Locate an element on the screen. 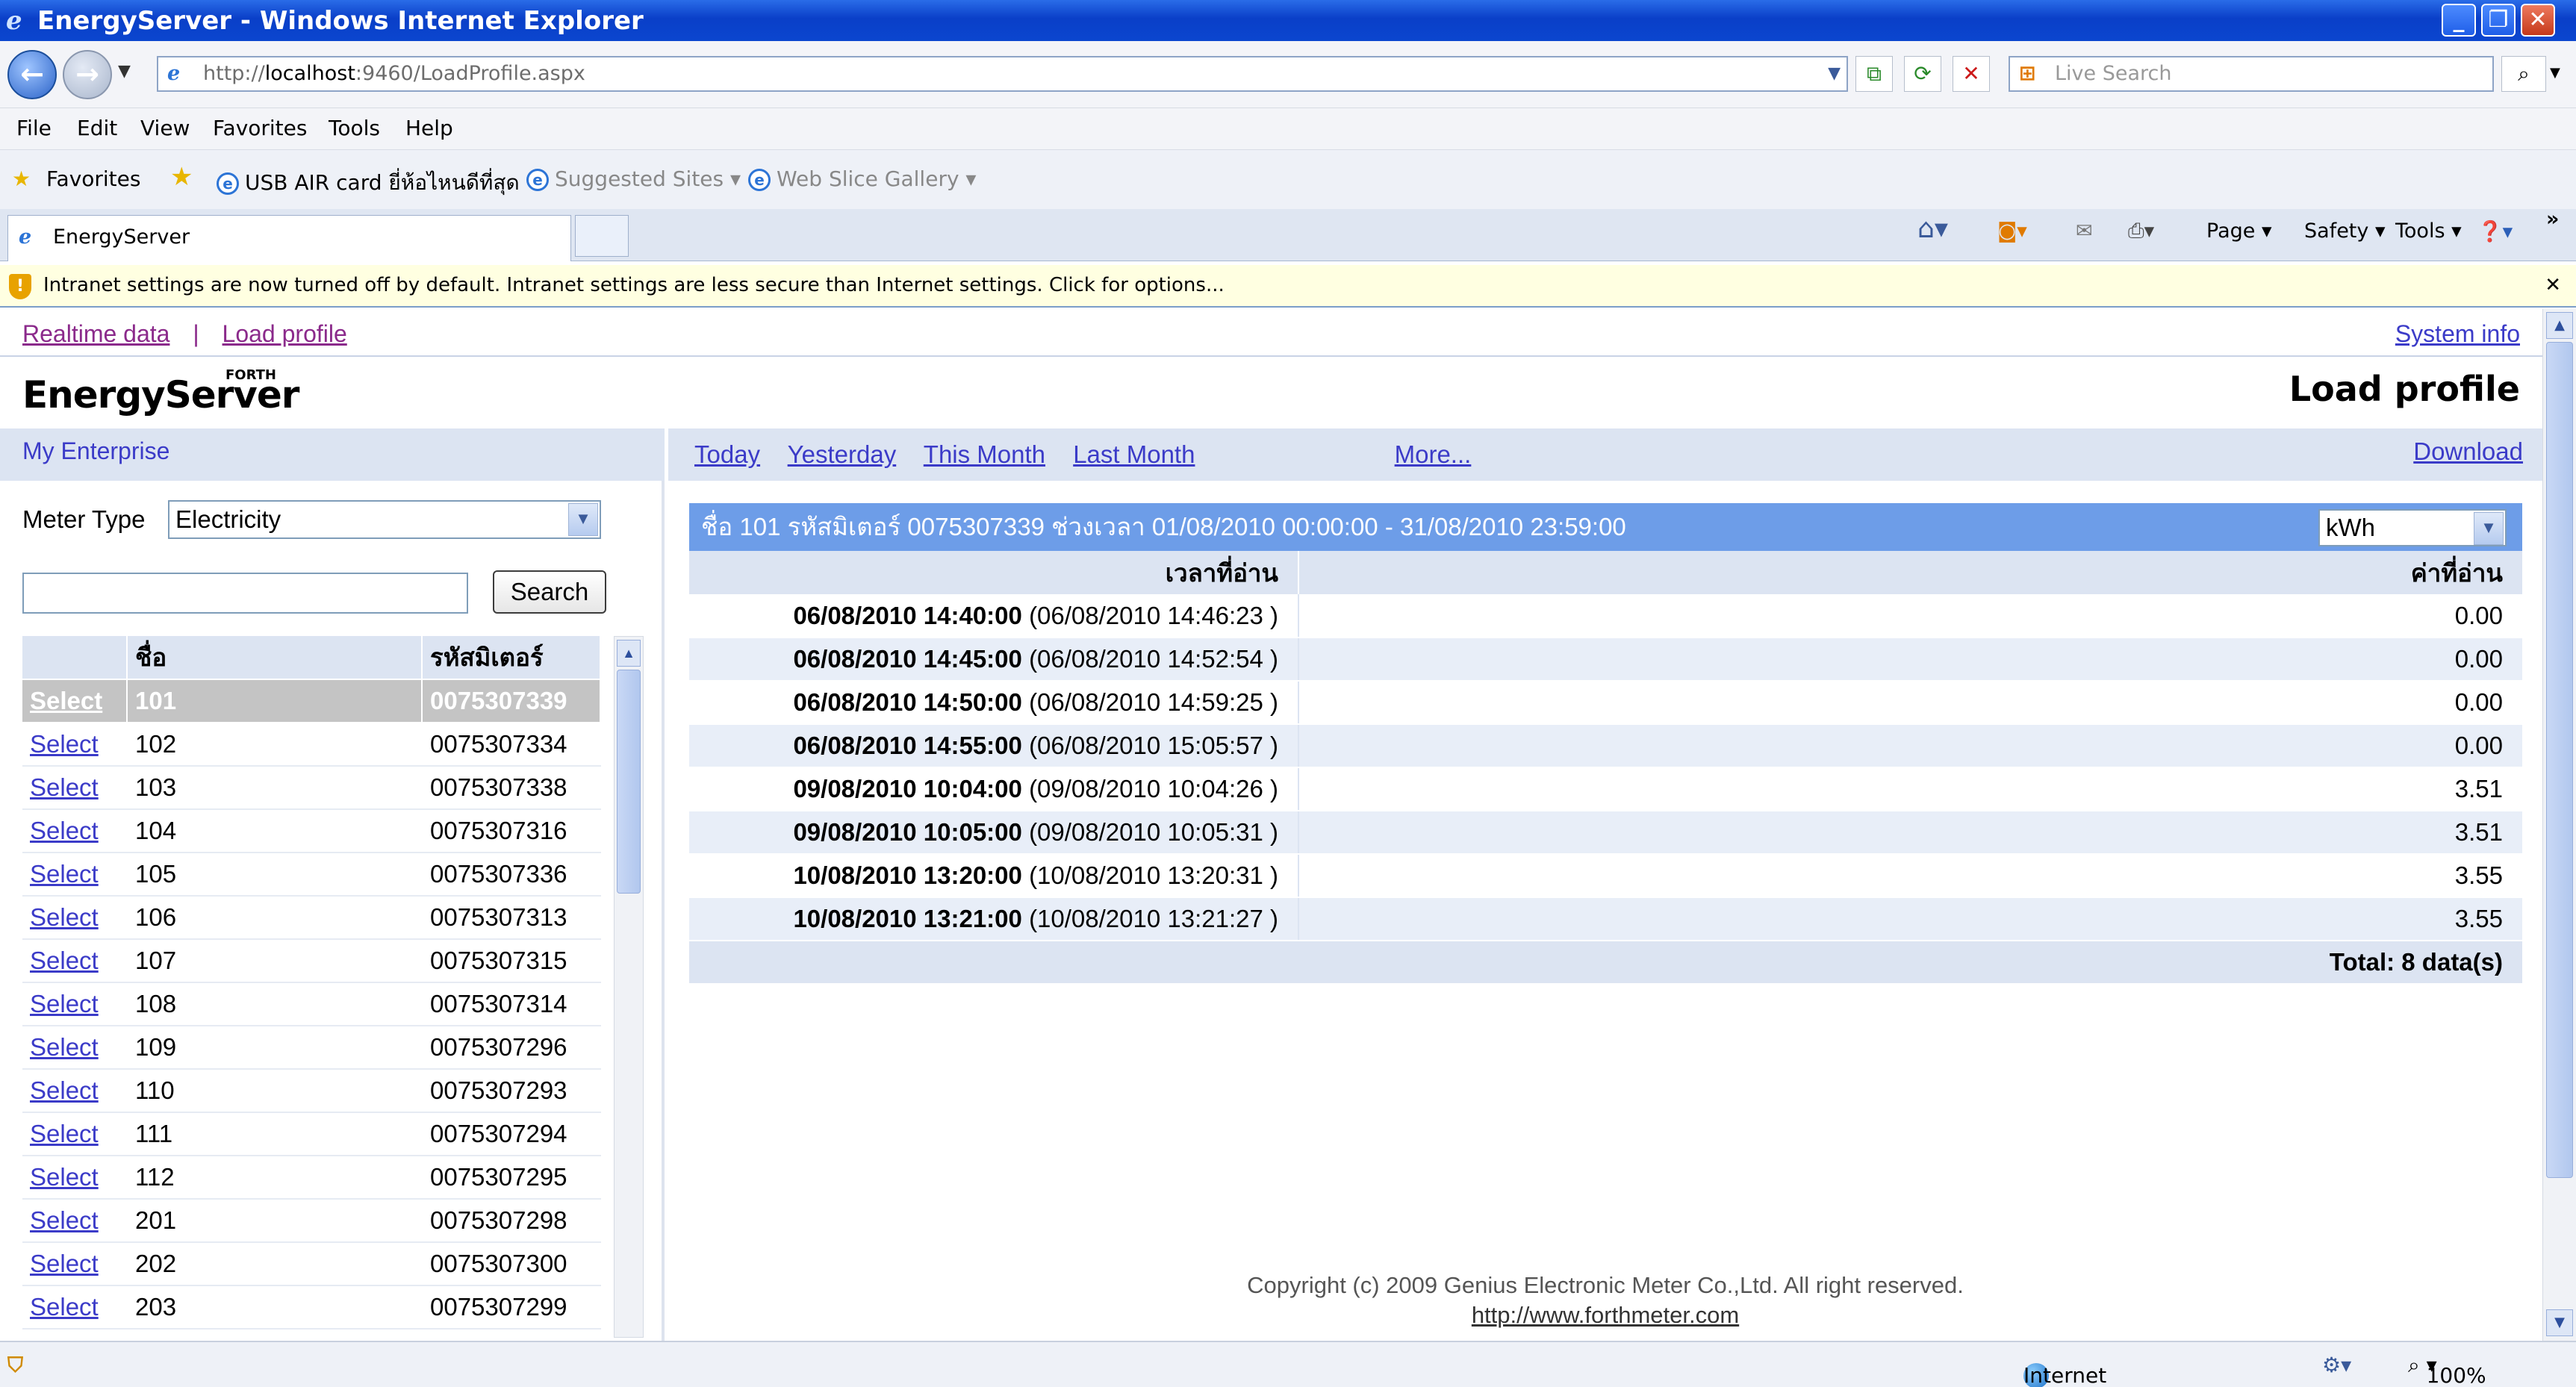  page-scrollbar: ▲ ▼ is located at coordinates (2559, 825).